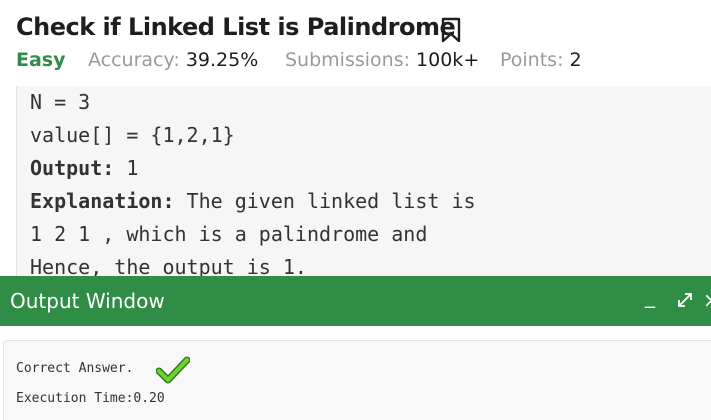 The image size is (711, 420). What do you see at coordinates (126, 168) in the screenshot?
I see `output-value: 1` at bounding box center [126, 168].